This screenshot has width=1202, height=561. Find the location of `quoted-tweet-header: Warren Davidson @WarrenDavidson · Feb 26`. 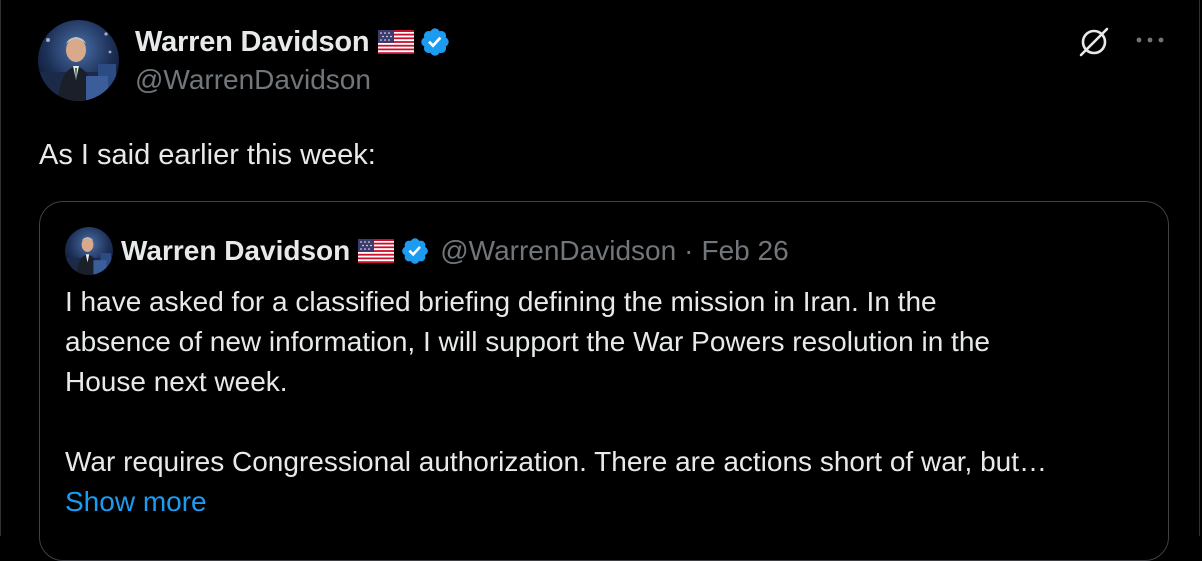

quoted-tweet-header: Warren Davidson @WarrenDavidson · Feb 26 is located at coordinates (455, 251).